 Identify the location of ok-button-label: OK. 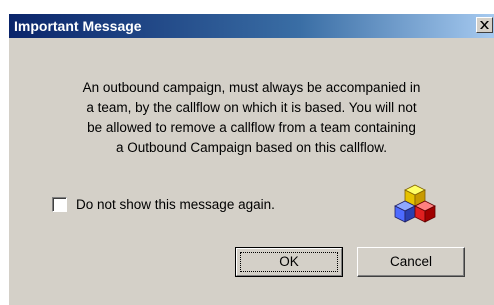
(289, 261).